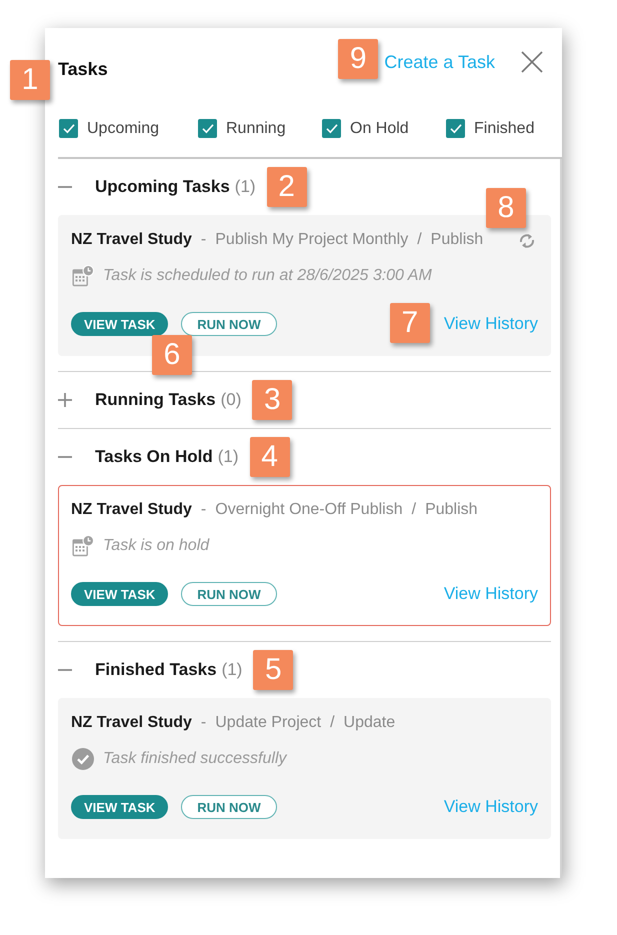  Describe the element at coordinates (256, 128) in the screenshot. I see `filter-label: Running` at that location.